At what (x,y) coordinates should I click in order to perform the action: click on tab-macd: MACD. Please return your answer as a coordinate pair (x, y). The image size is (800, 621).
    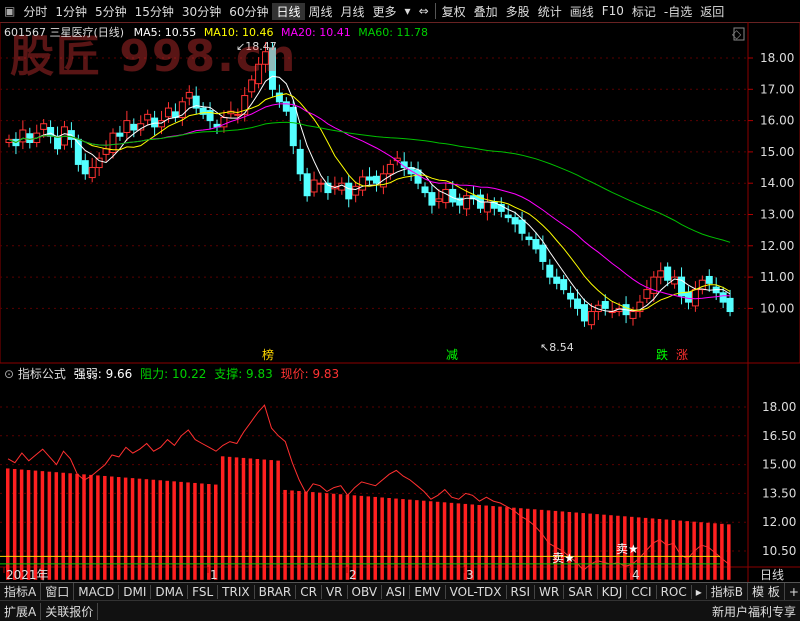
    Looking at the image, I should click on (97, 591).